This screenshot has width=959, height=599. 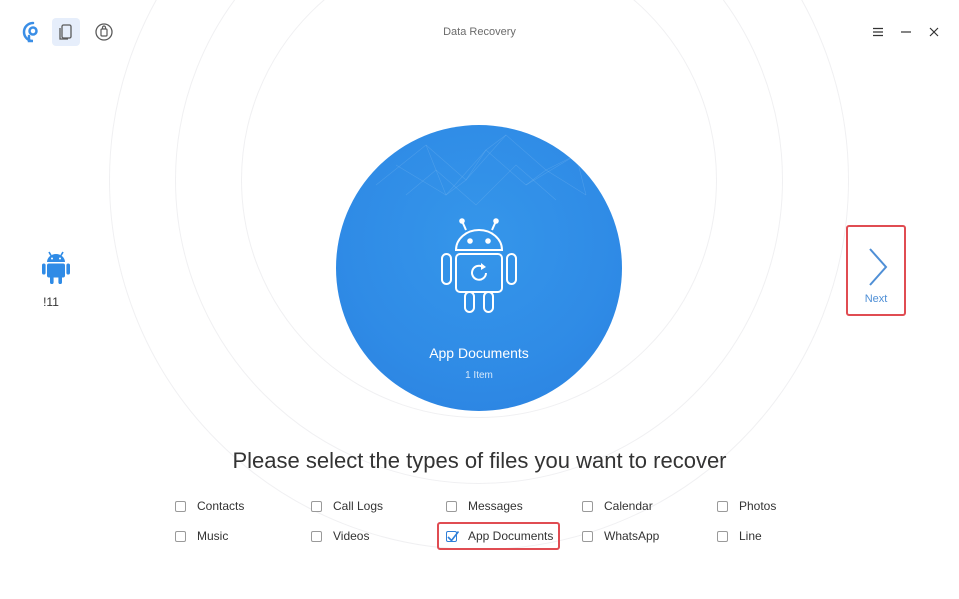 I want to click on device-name: !11, so click(x=51, y=302).